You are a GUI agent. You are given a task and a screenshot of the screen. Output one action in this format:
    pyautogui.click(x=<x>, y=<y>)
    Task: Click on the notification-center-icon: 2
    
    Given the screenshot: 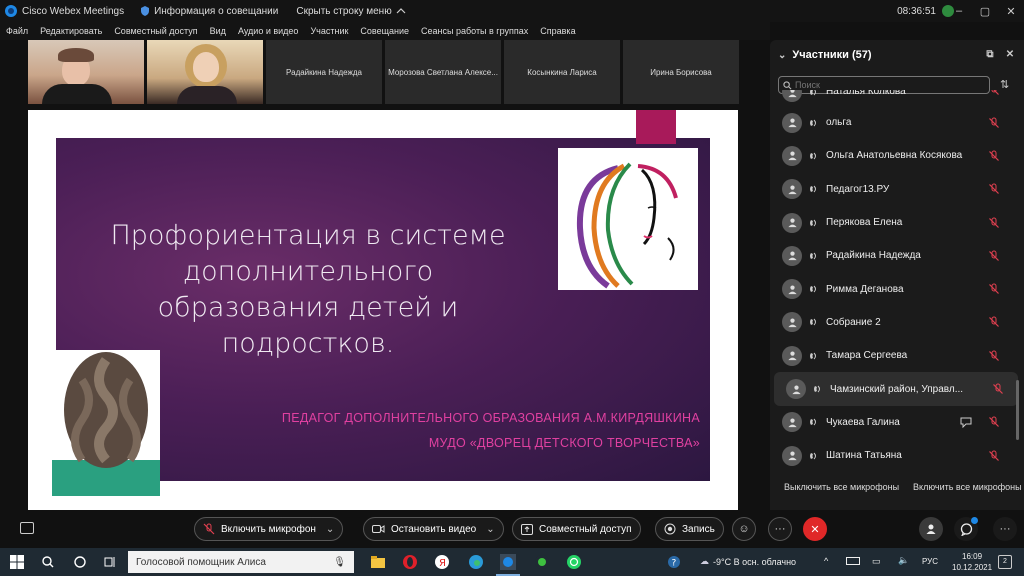 What is the action you would take?
    pyautogui.click(x=1005, y=562)
    